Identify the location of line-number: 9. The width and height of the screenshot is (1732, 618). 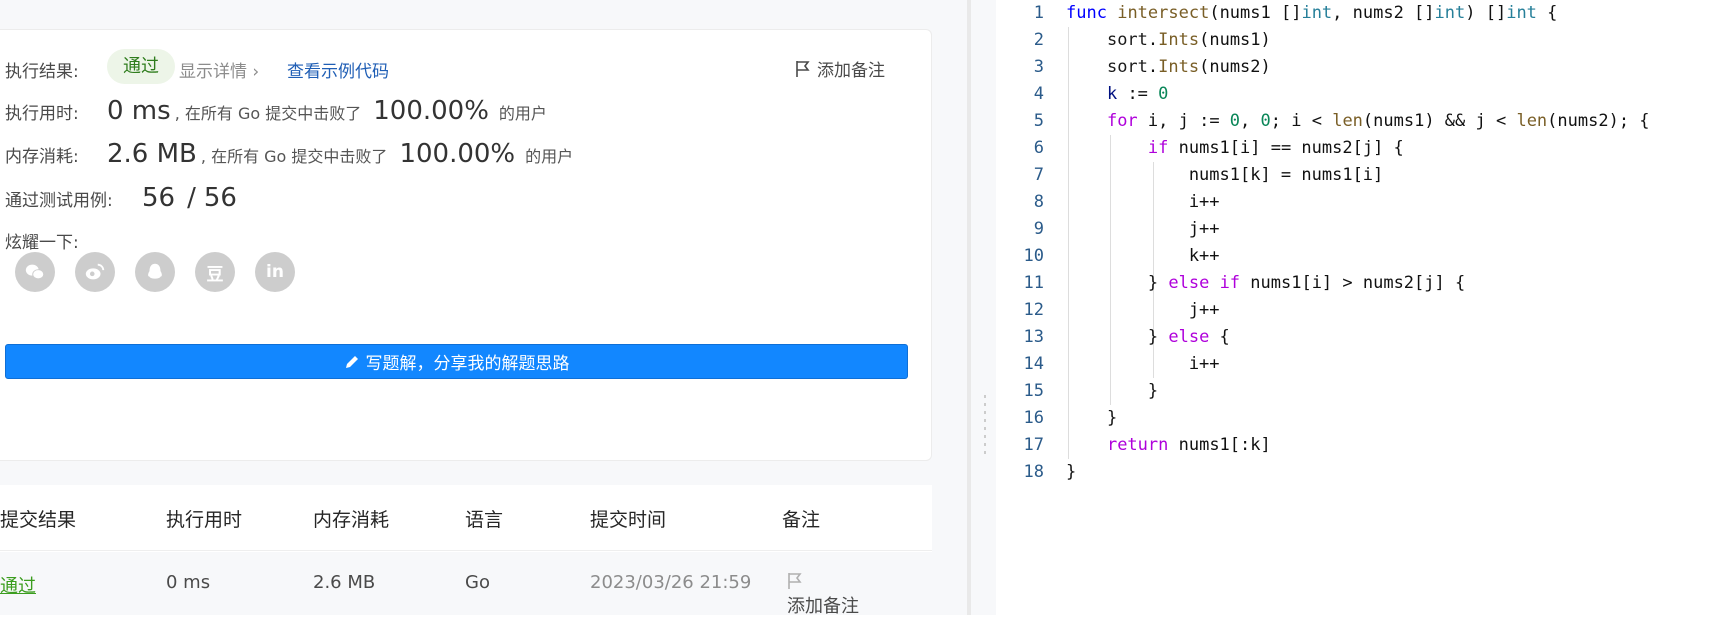
(1038, 229).